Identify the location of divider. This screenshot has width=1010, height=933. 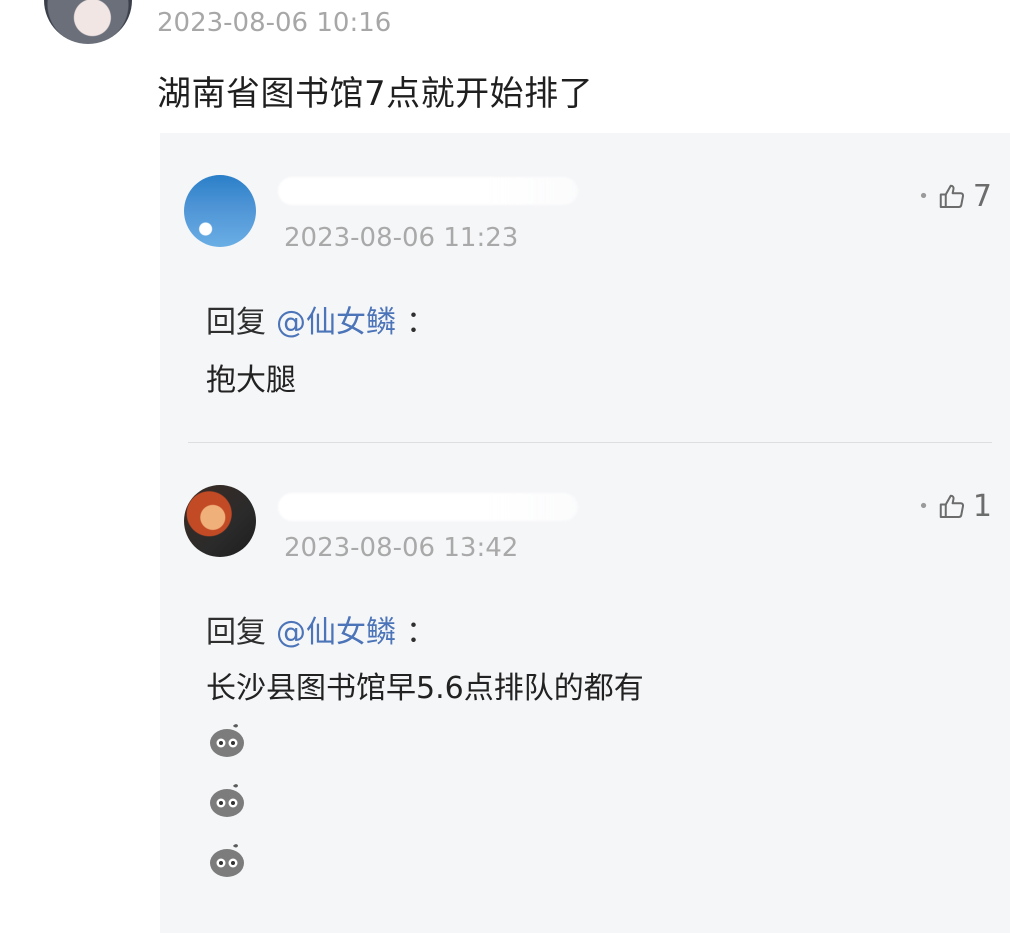
(590, 442).